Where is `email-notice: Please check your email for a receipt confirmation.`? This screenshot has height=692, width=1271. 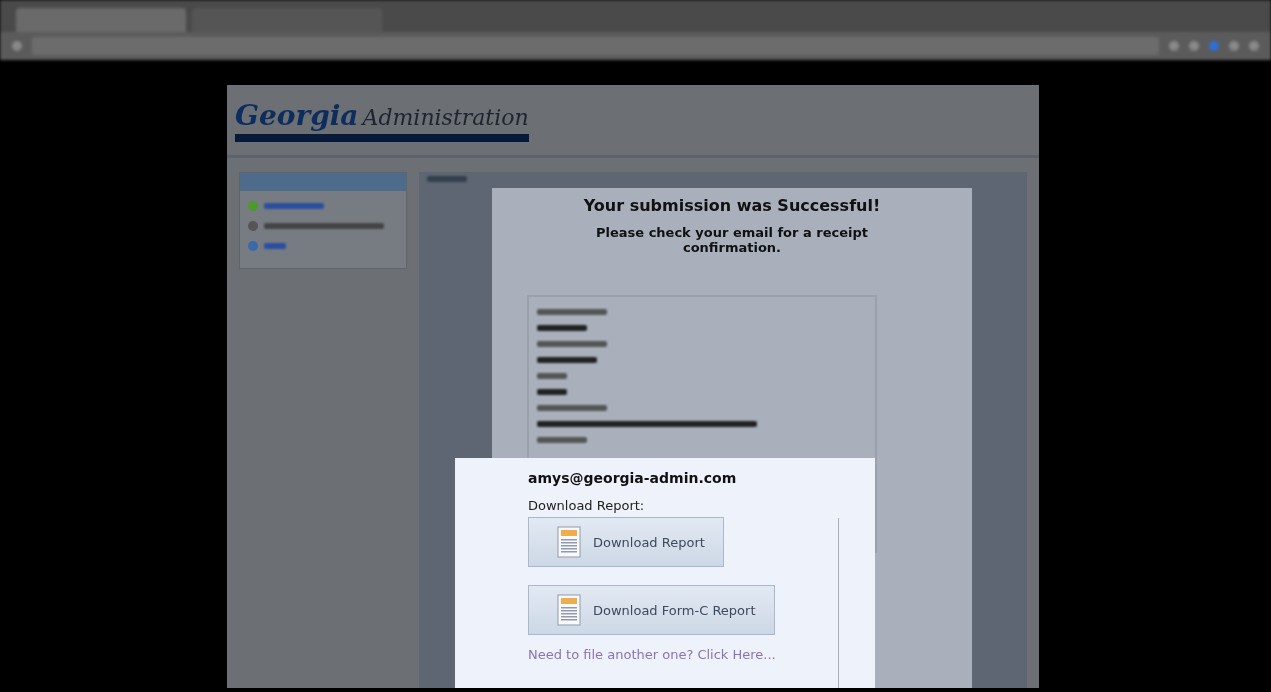
email-notice: Please check your email for a receipt confirmation. is located at coordinates (732, 240).